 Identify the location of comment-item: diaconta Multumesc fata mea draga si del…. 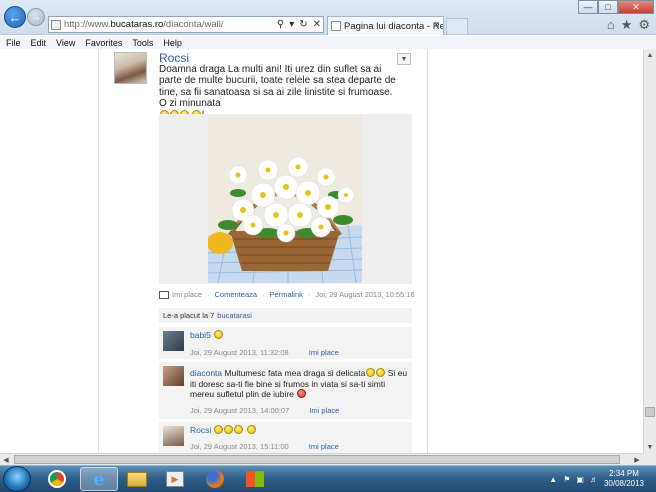
(285, 390).